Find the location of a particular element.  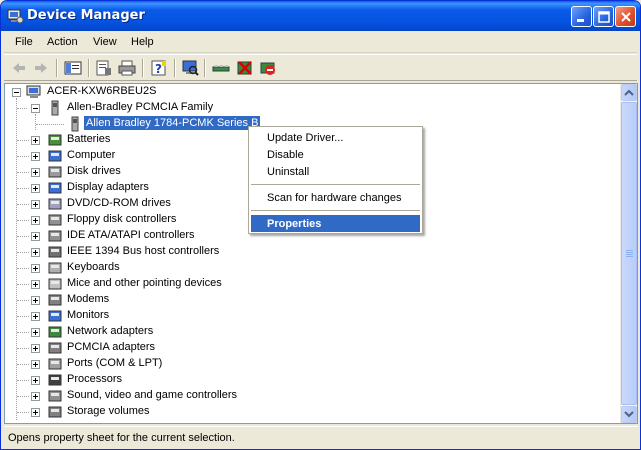

tree-category-label: Computer is located at coordinates (91, 155).